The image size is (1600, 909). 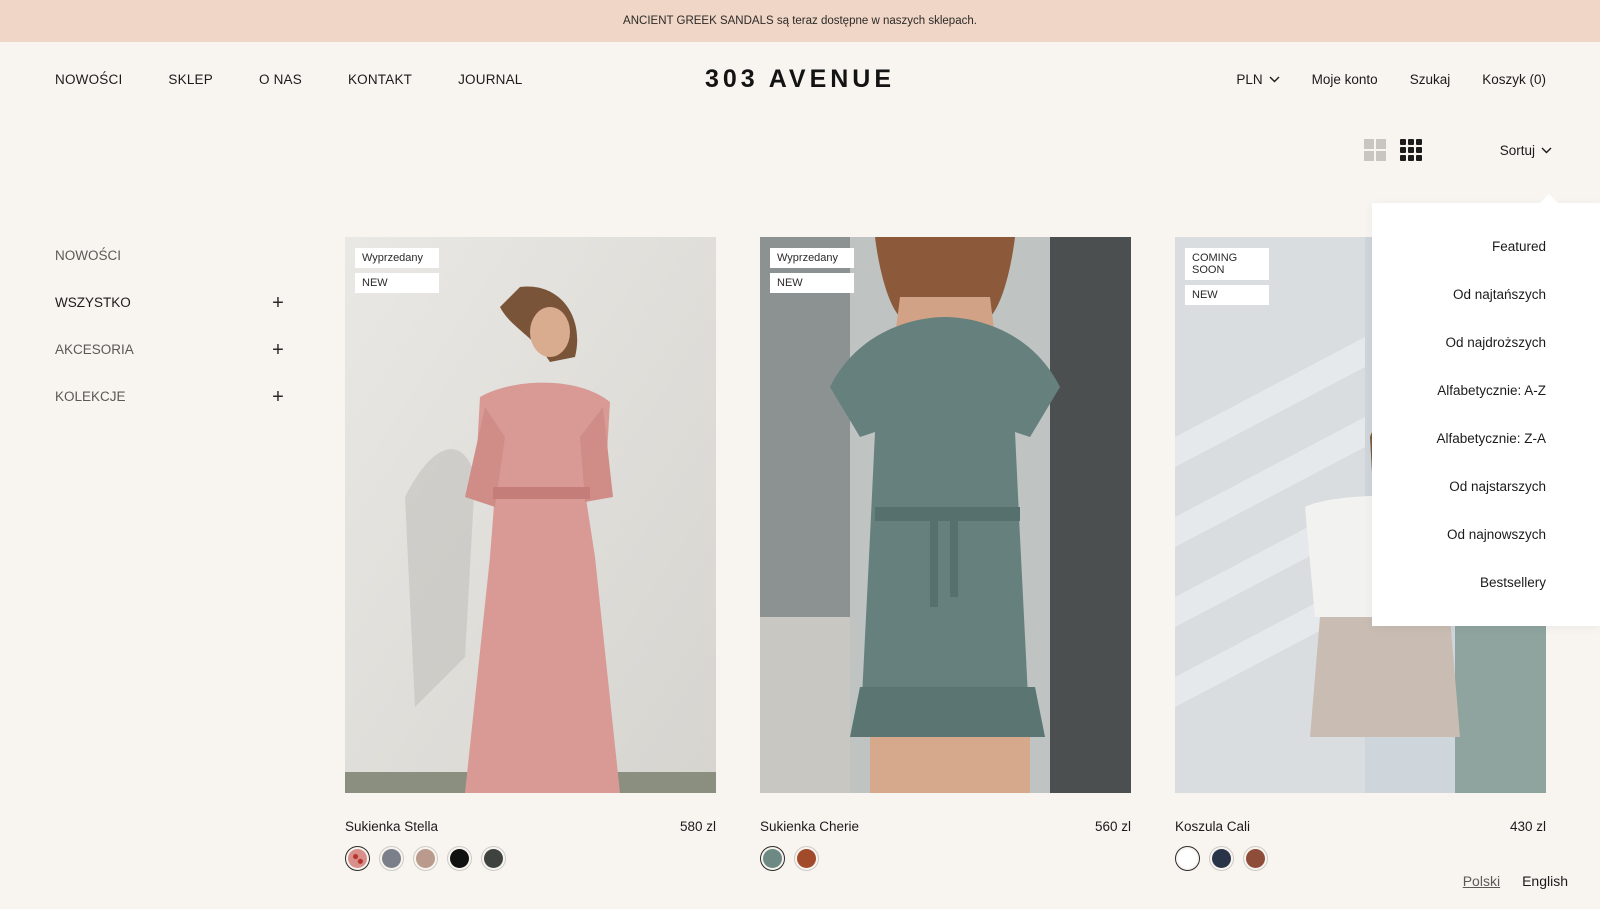 What do you see at coordinates (1514, 79) in the screenshot?
I see `cart-link: Koszyk (0)` at bounding box center [1514, 79].